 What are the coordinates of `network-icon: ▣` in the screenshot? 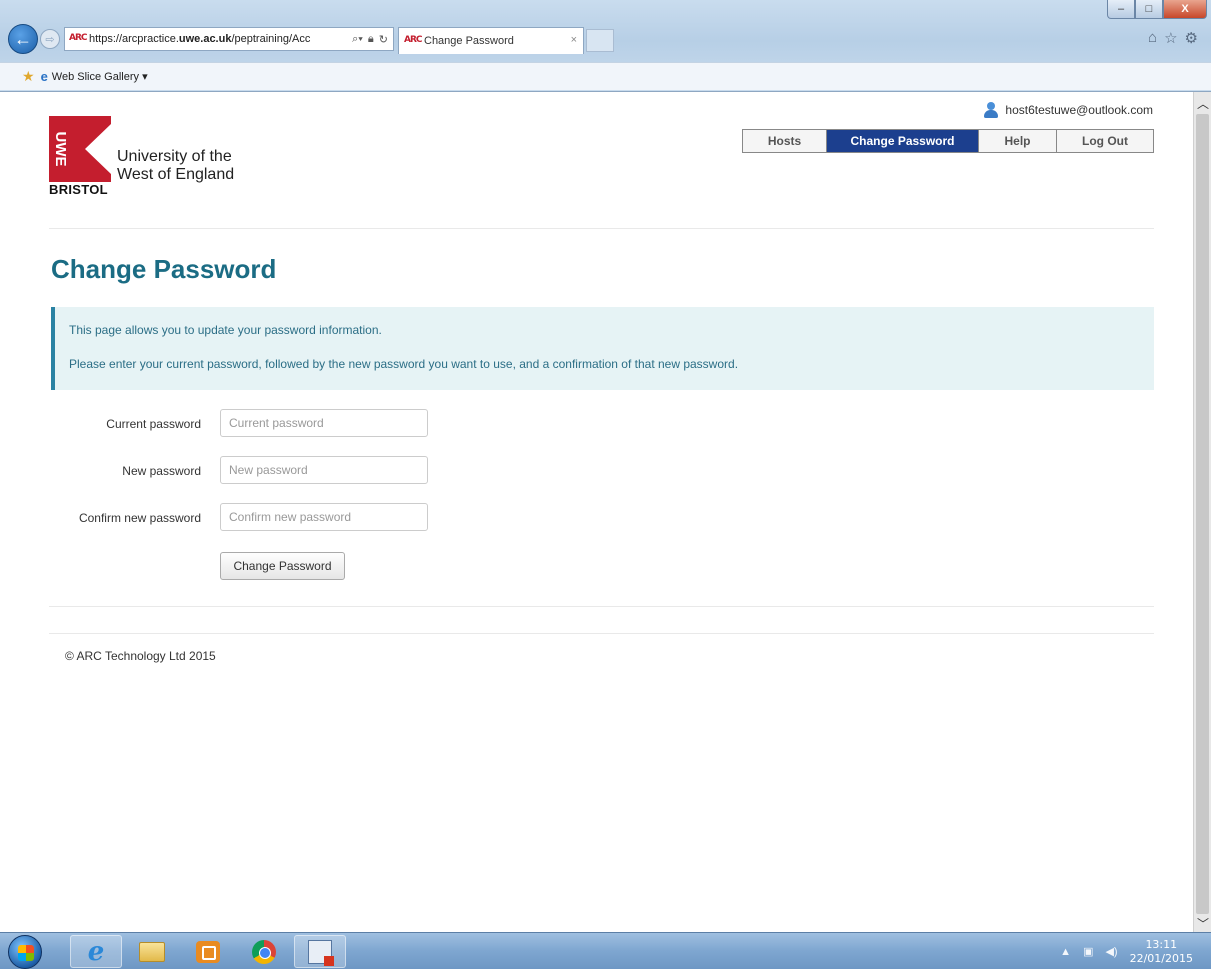 It's located at (1088, 951).